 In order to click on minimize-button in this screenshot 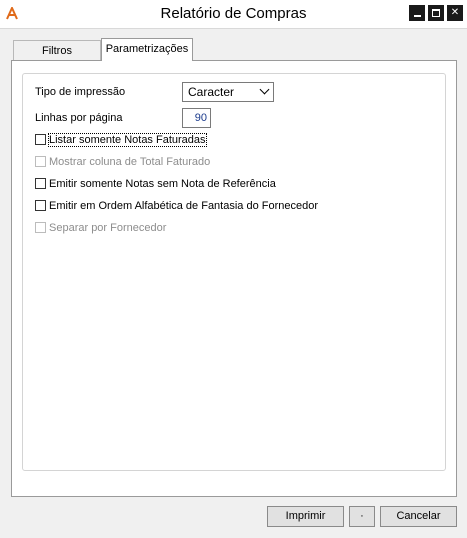, I will do `click(417, 13)`.